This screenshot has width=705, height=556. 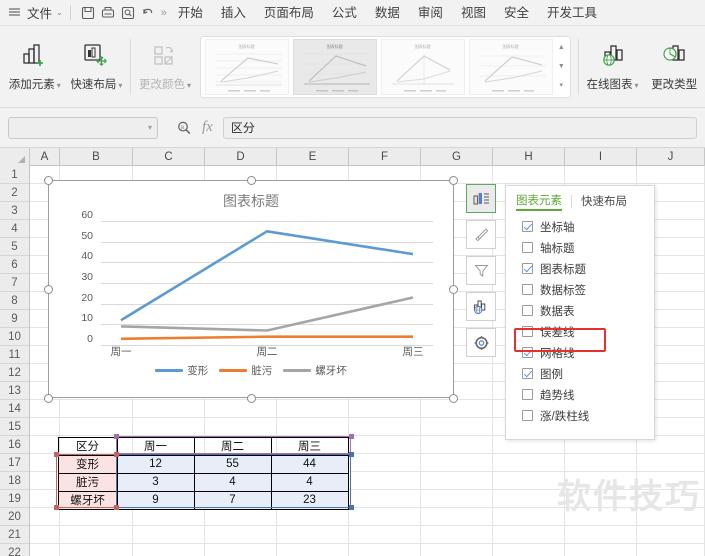 I want to click on row-header-7: 7, so click(x=14, y=283).